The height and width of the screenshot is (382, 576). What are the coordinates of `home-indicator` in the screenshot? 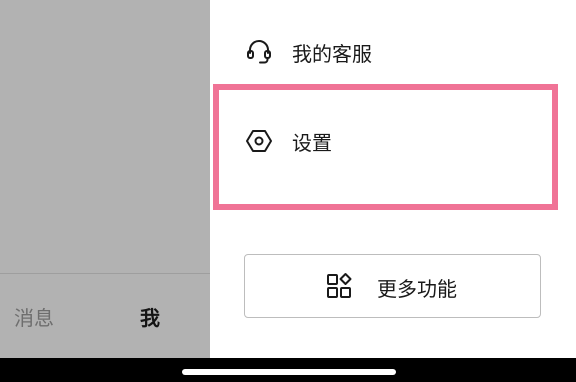 It's located at (289, 372).